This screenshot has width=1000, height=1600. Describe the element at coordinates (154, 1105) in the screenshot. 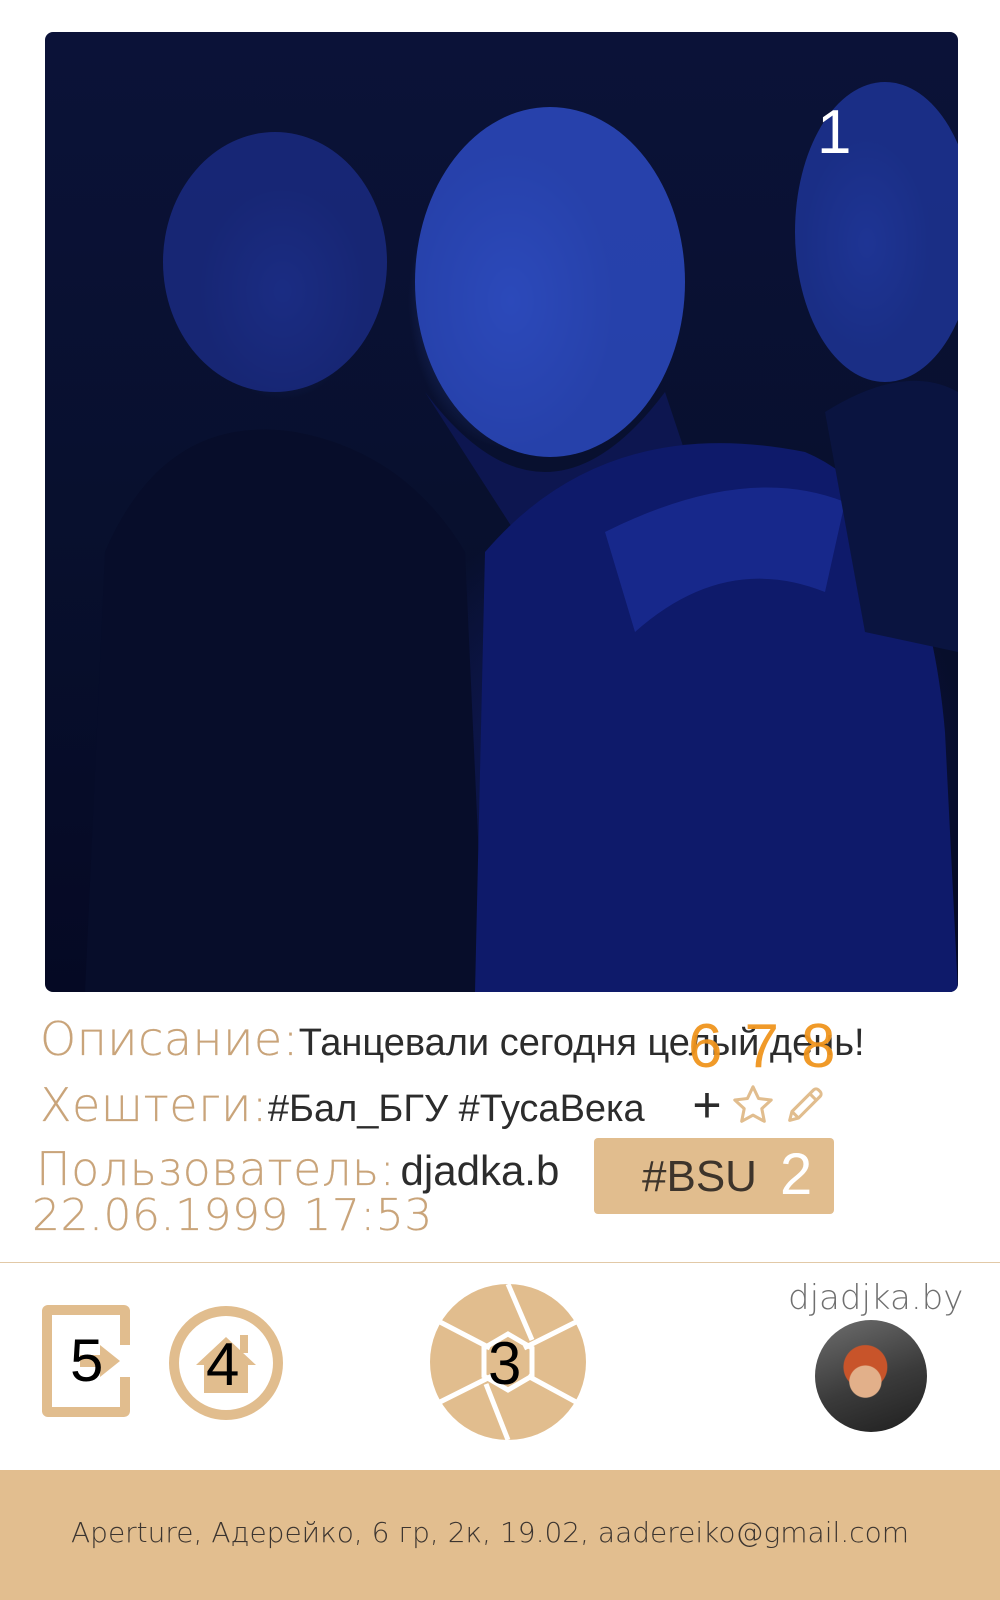

I see `hashtags-label: Хештеги:` at that location.